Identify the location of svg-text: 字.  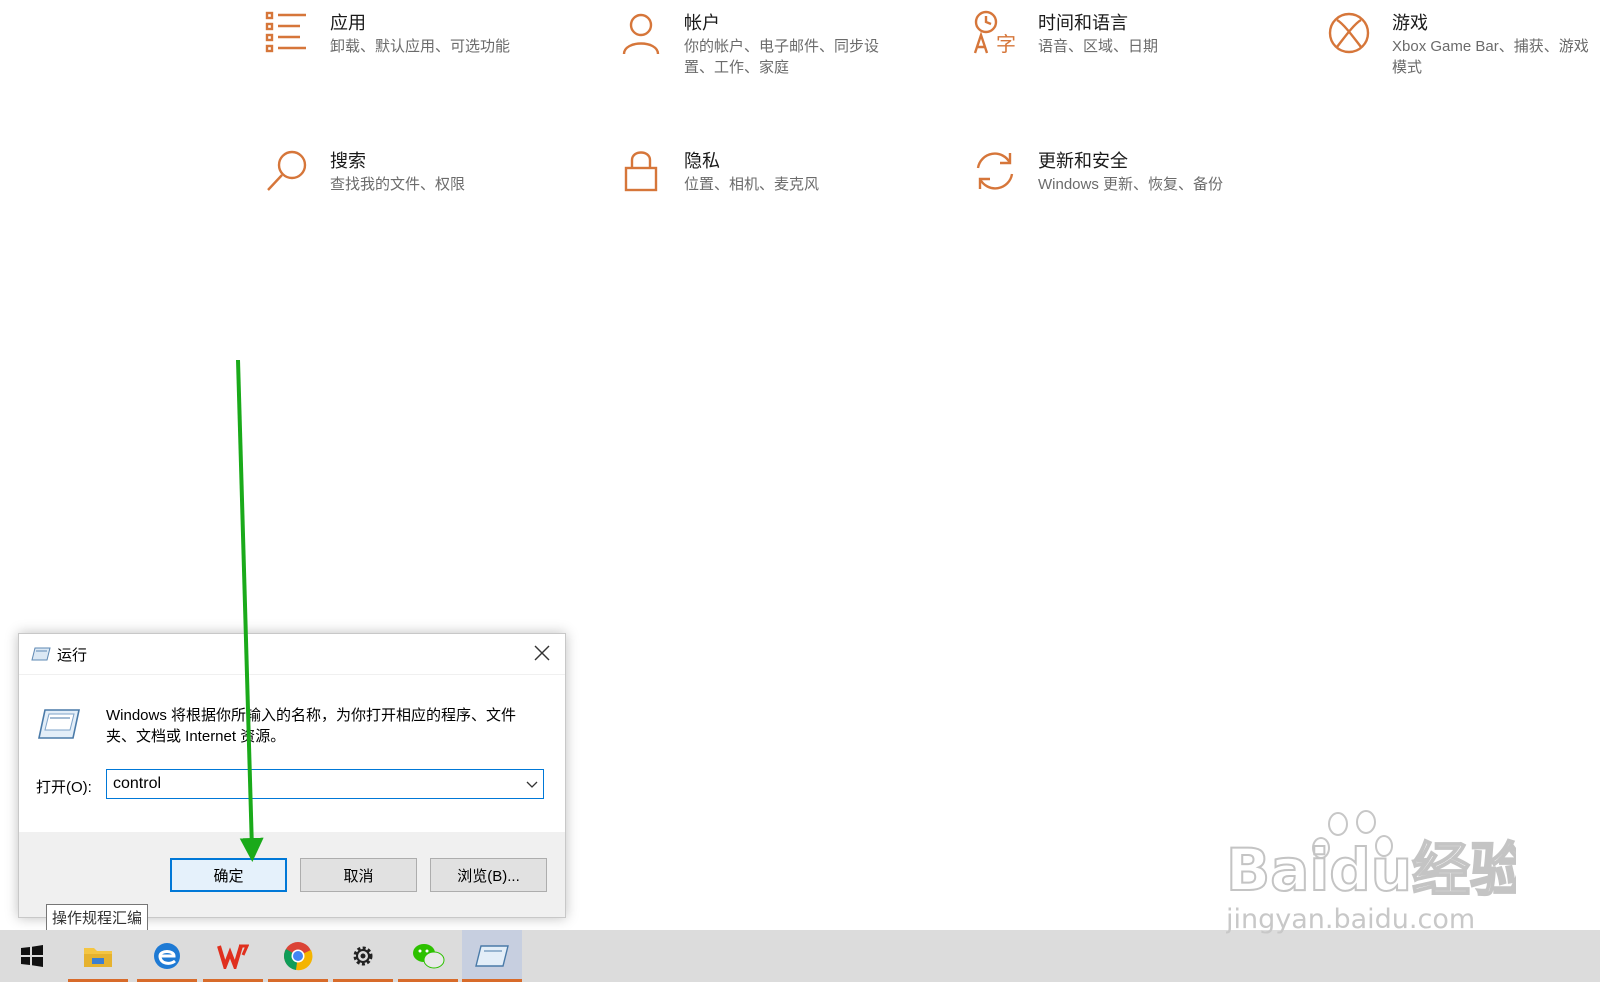
(1006, 44).